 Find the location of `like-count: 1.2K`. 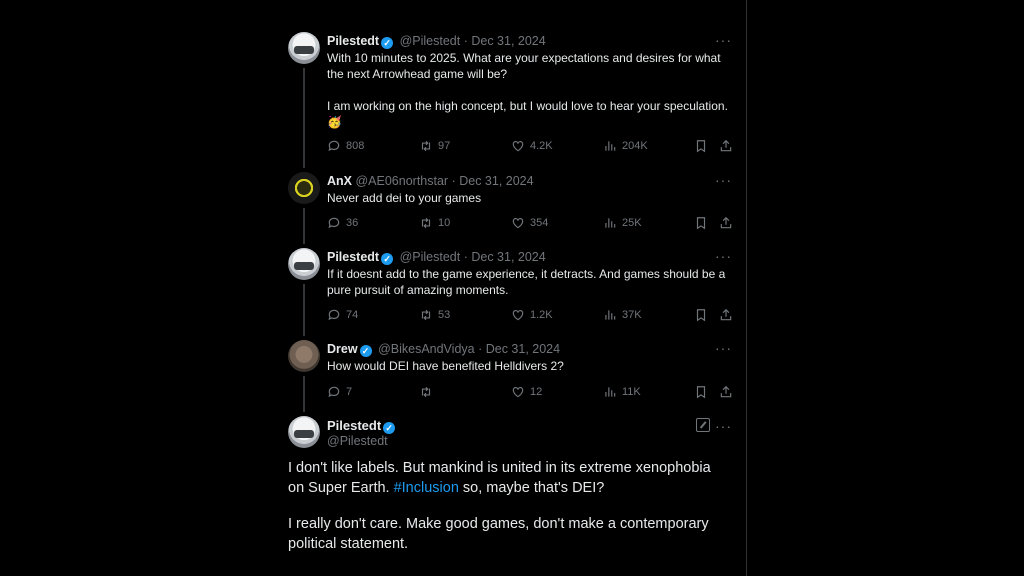

like-count: 1.2K is located at coordinates (541, 315).